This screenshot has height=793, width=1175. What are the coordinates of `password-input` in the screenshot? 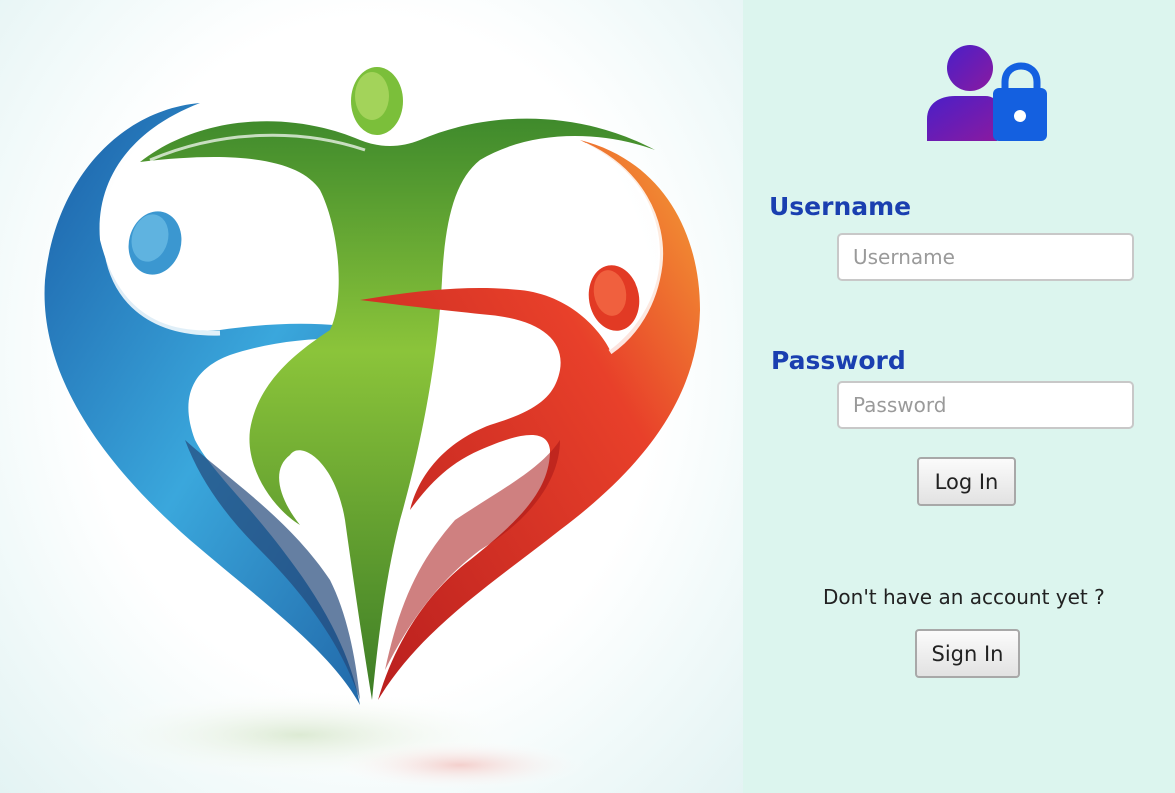 It's located at (985, 405).